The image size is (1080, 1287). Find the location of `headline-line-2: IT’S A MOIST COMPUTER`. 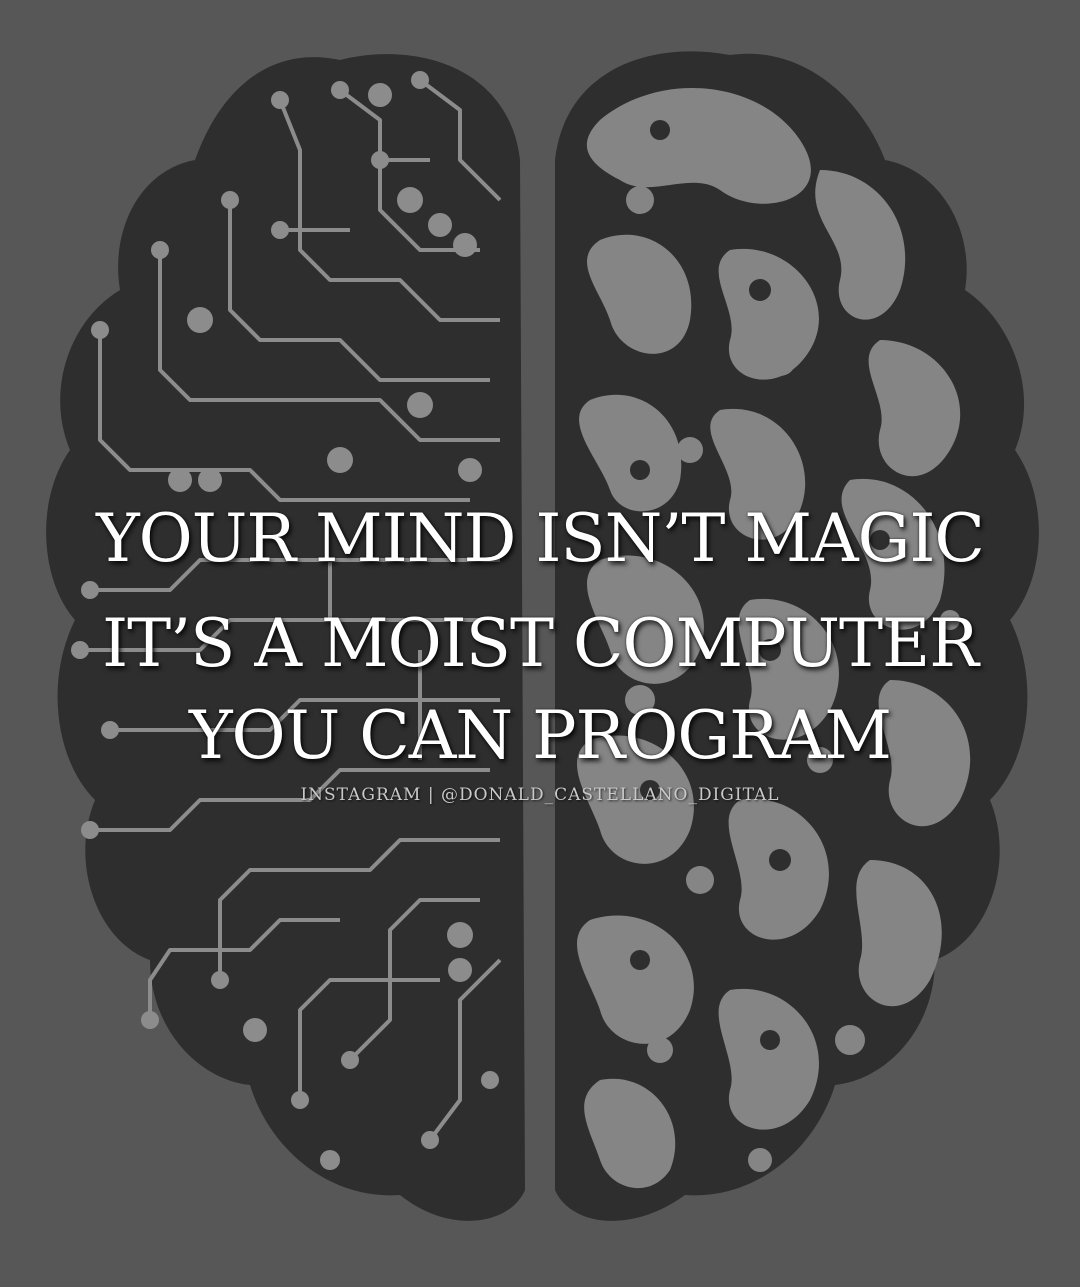

headline-line-2: IT’S A MOIST COMPUTER is located at coordinates (540, 643).